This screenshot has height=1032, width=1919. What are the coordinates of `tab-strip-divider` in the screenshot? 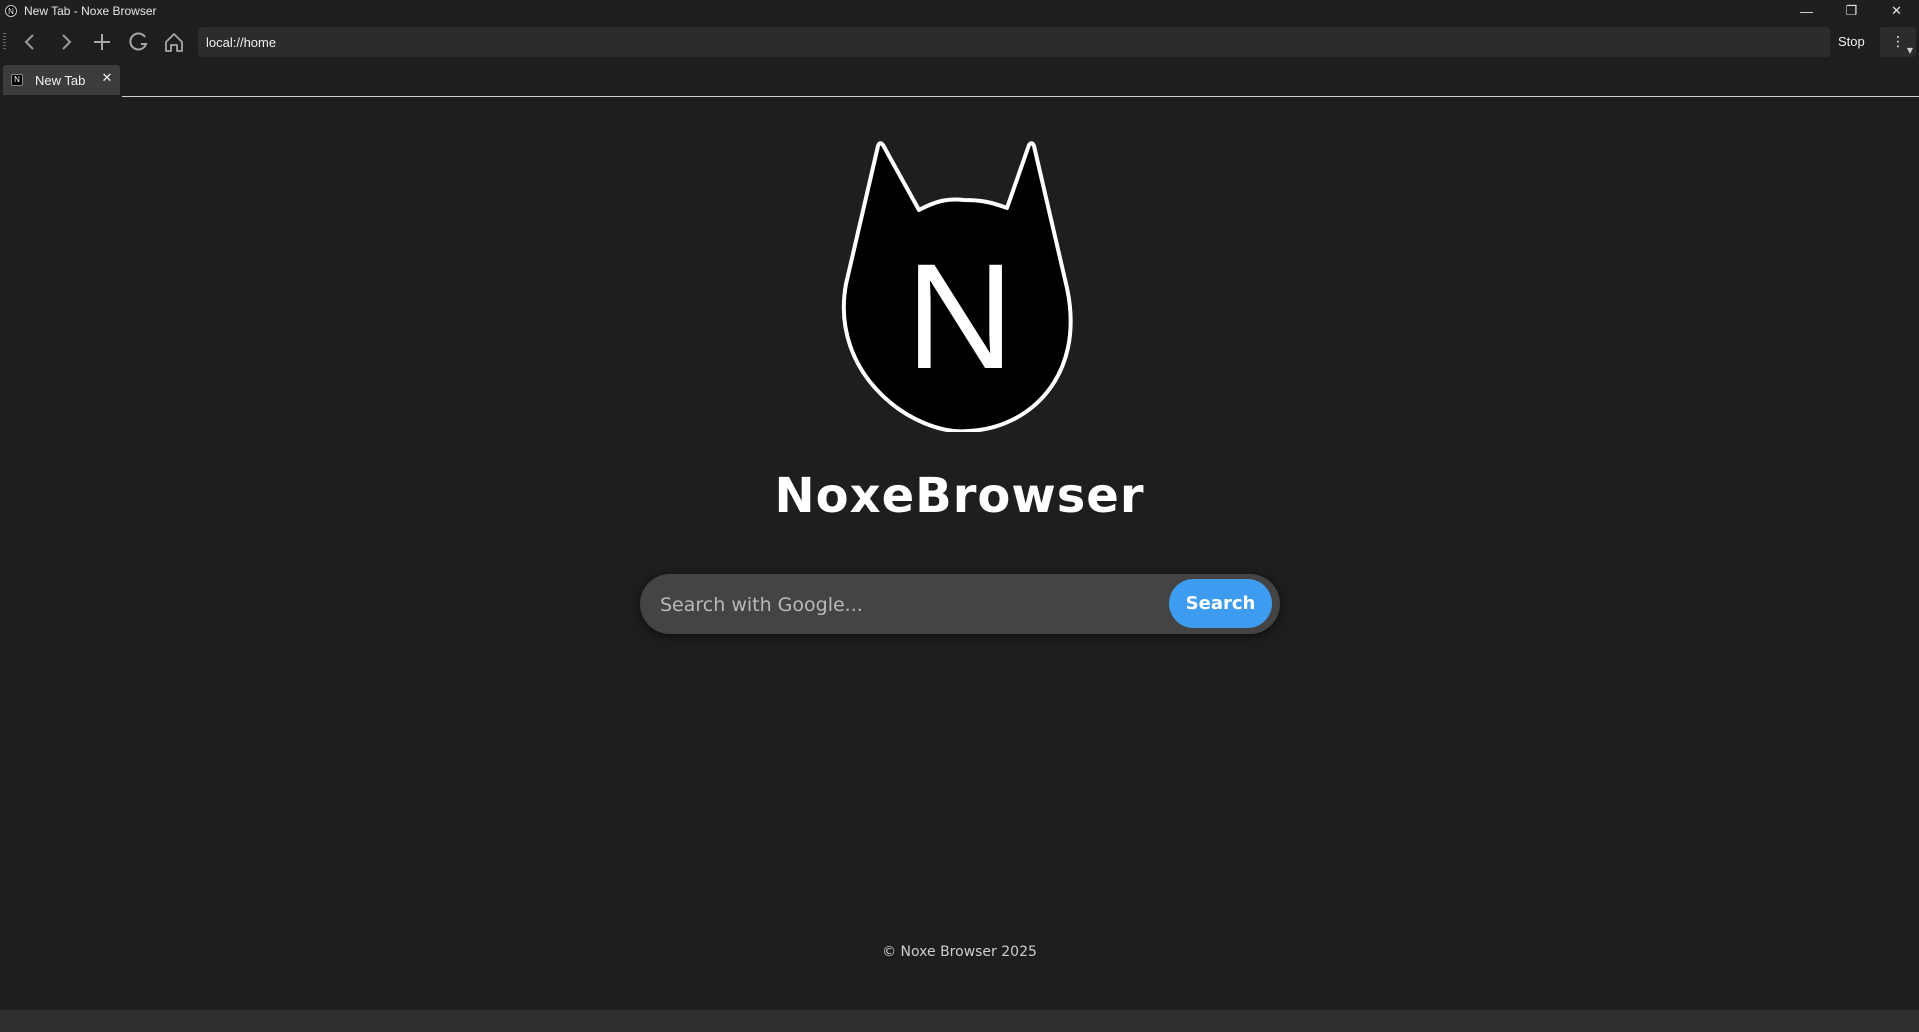 It's located at (1020, 96).